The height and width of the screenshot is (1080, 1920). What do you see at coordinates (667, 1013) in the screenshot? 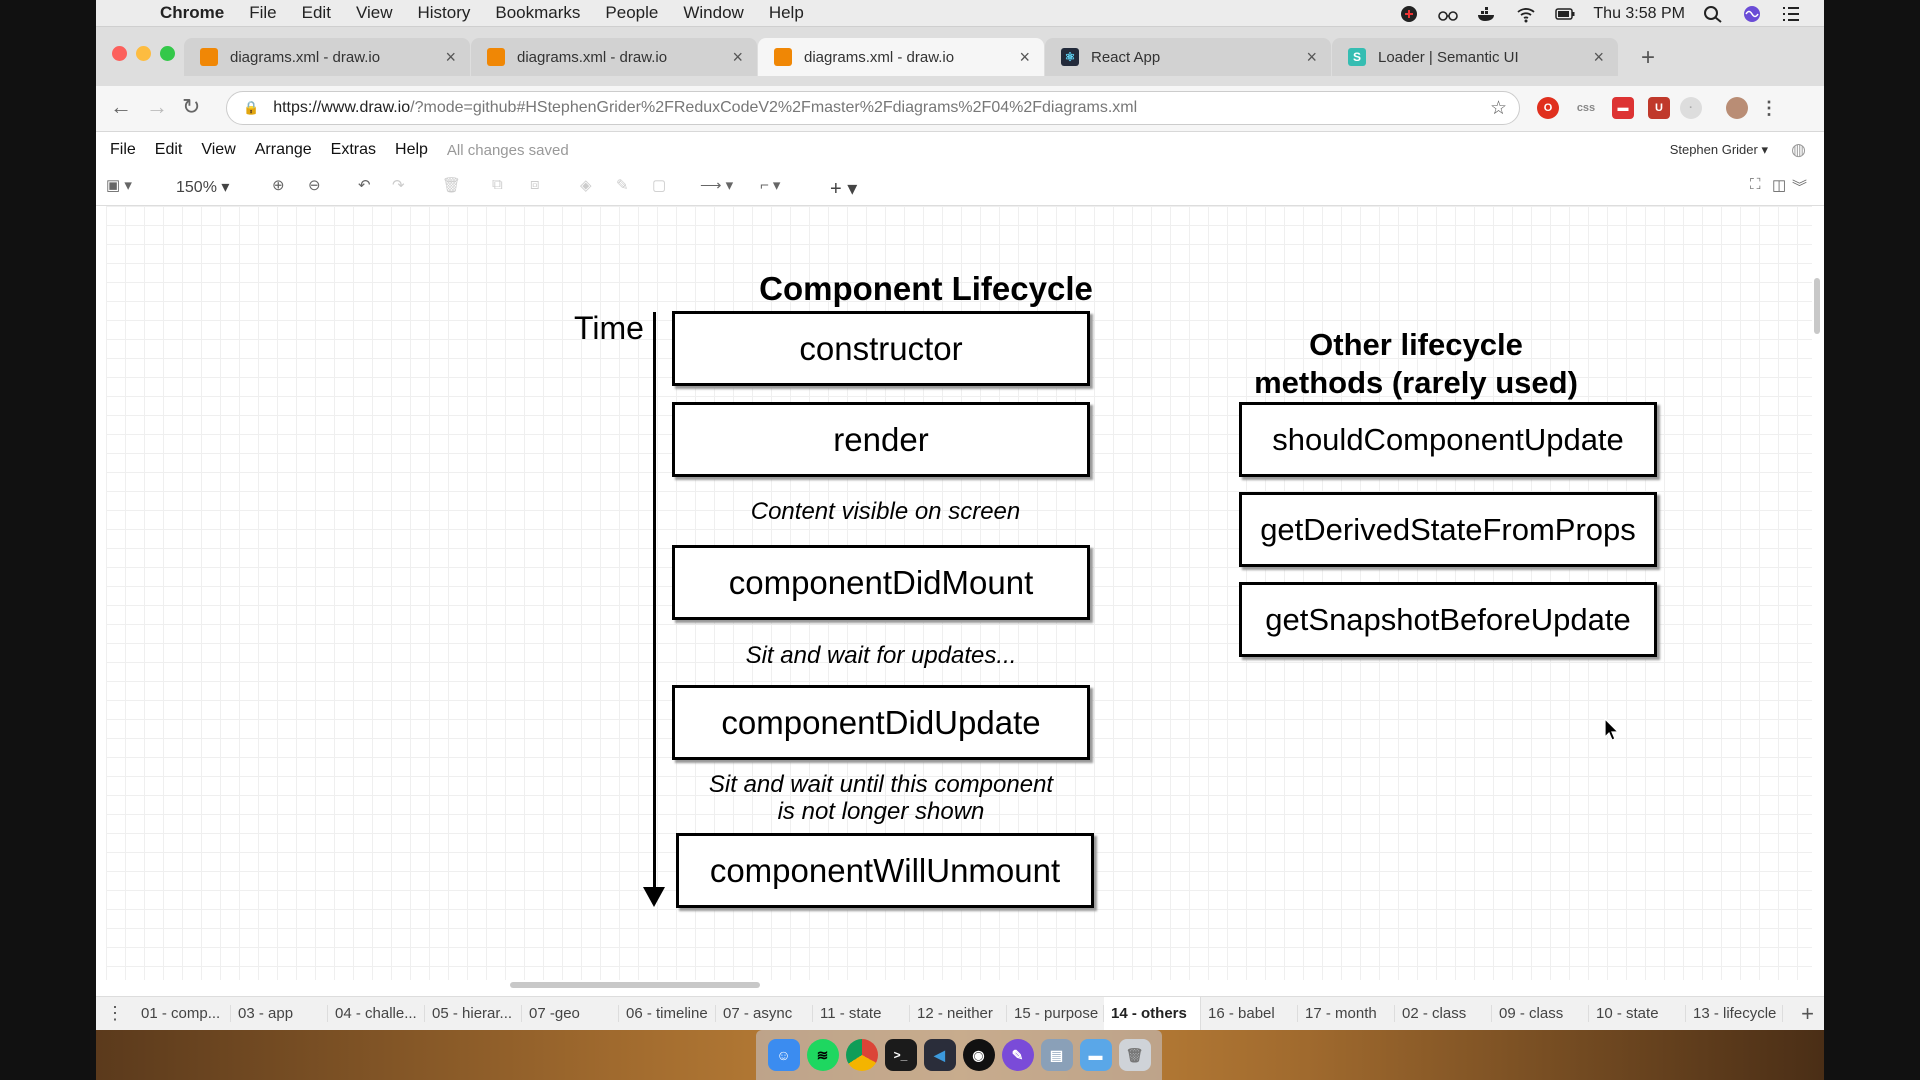
I see `page-tab: 06 - timeline` at bounding box center [667, 1013].